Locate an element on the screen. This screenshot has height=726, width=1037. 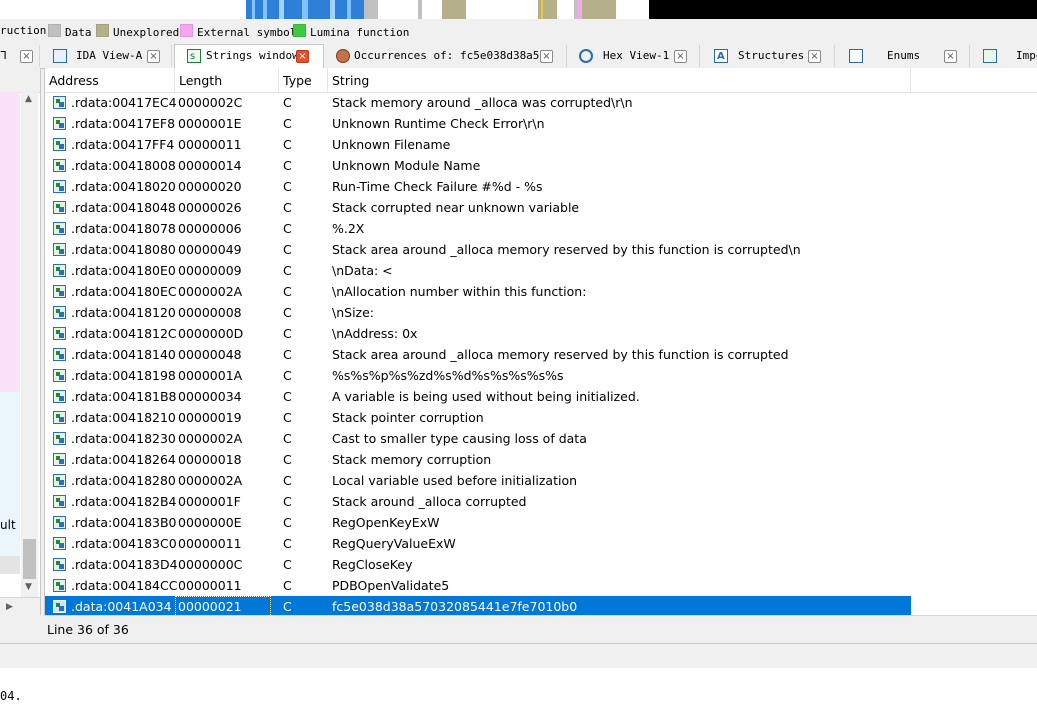
string-cell: Stack pointer corruption is located at coordinates (408, 417).